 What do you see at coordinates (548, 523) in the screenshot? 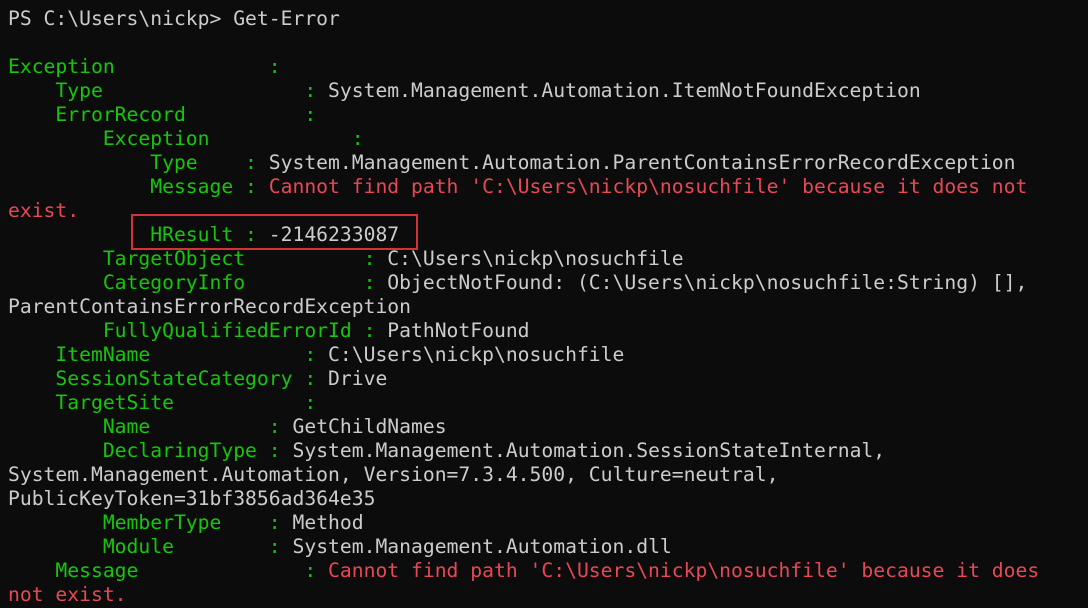
I see `output-line: MemberType : Method` at bounding box center [548, 523].